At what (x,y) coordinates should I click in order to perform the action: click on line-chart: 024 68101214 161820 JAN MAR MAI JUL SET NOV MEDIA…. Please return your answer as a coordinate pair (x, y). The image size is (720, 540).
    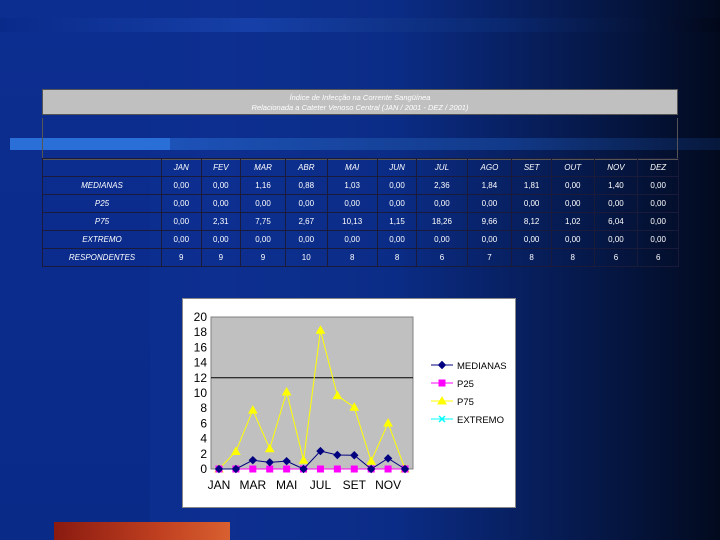
    Looking at the image, I should click on (350, 401).